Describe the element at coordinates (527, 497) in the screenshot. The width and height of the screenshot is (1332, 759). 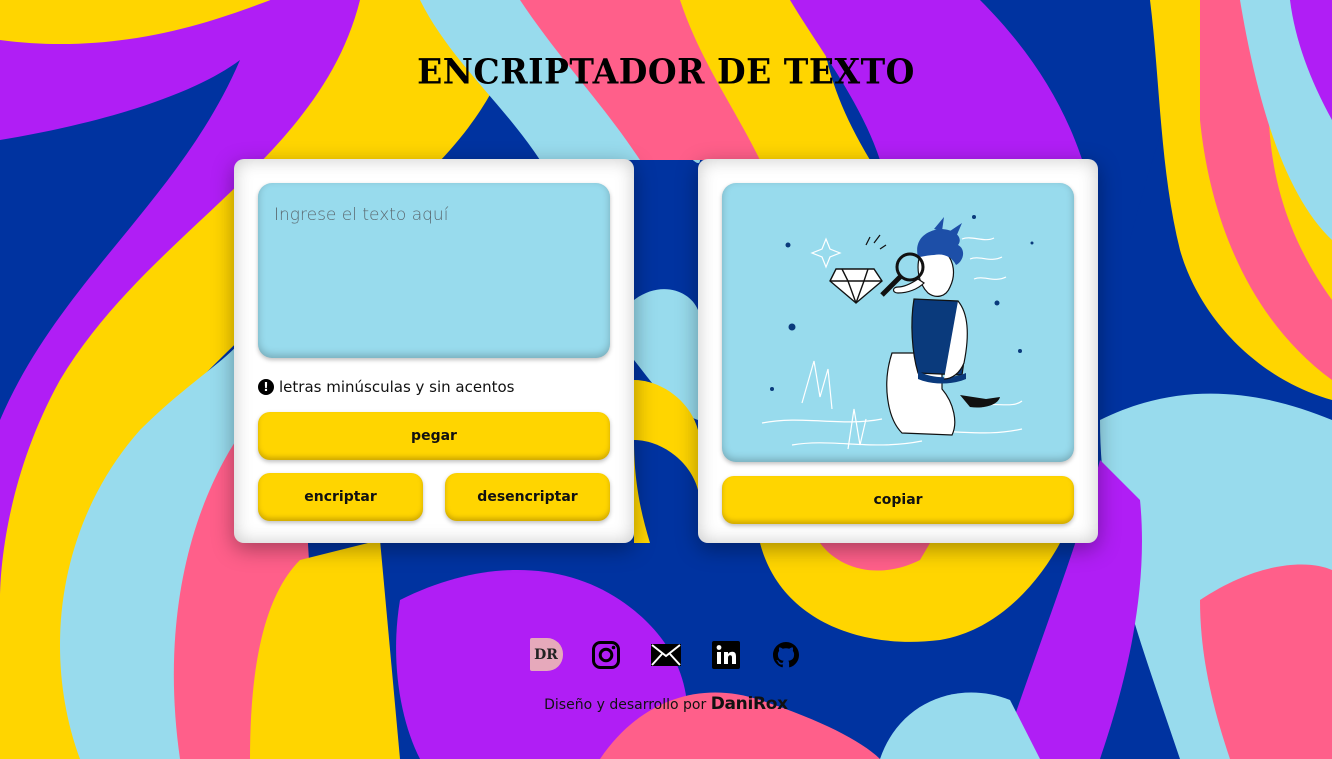
I see `decrypt-button: desencriptar` at that location.